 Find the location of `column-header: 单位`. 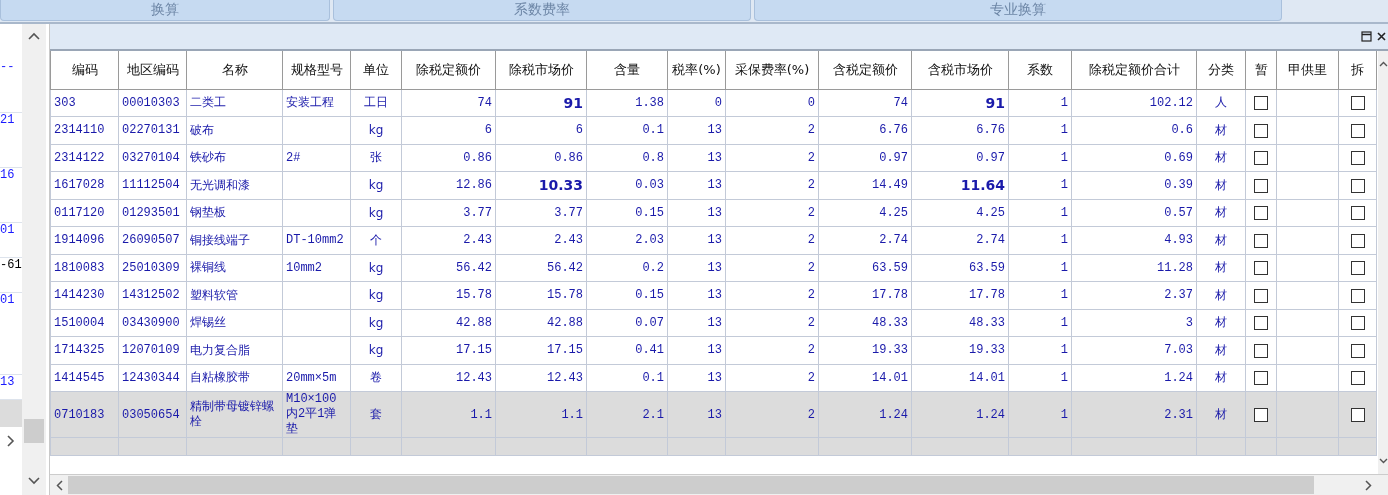

column-header: 单位 is located at coordinates (376, 70).